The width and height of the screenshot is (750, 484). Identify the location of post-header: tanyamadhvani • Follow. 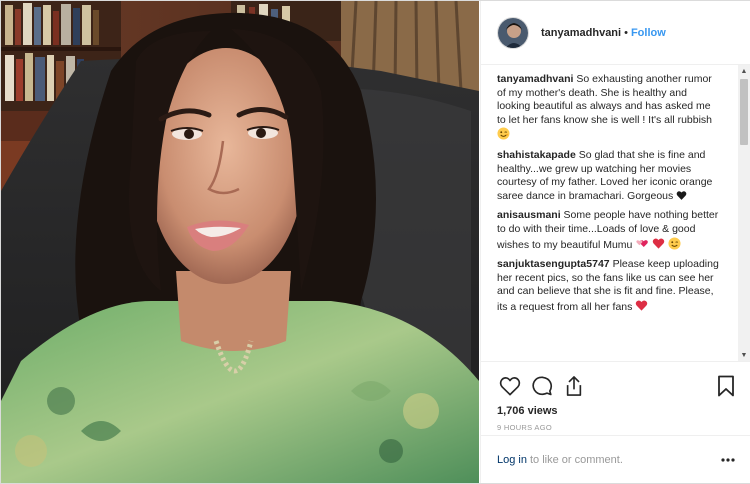
(615, 33).